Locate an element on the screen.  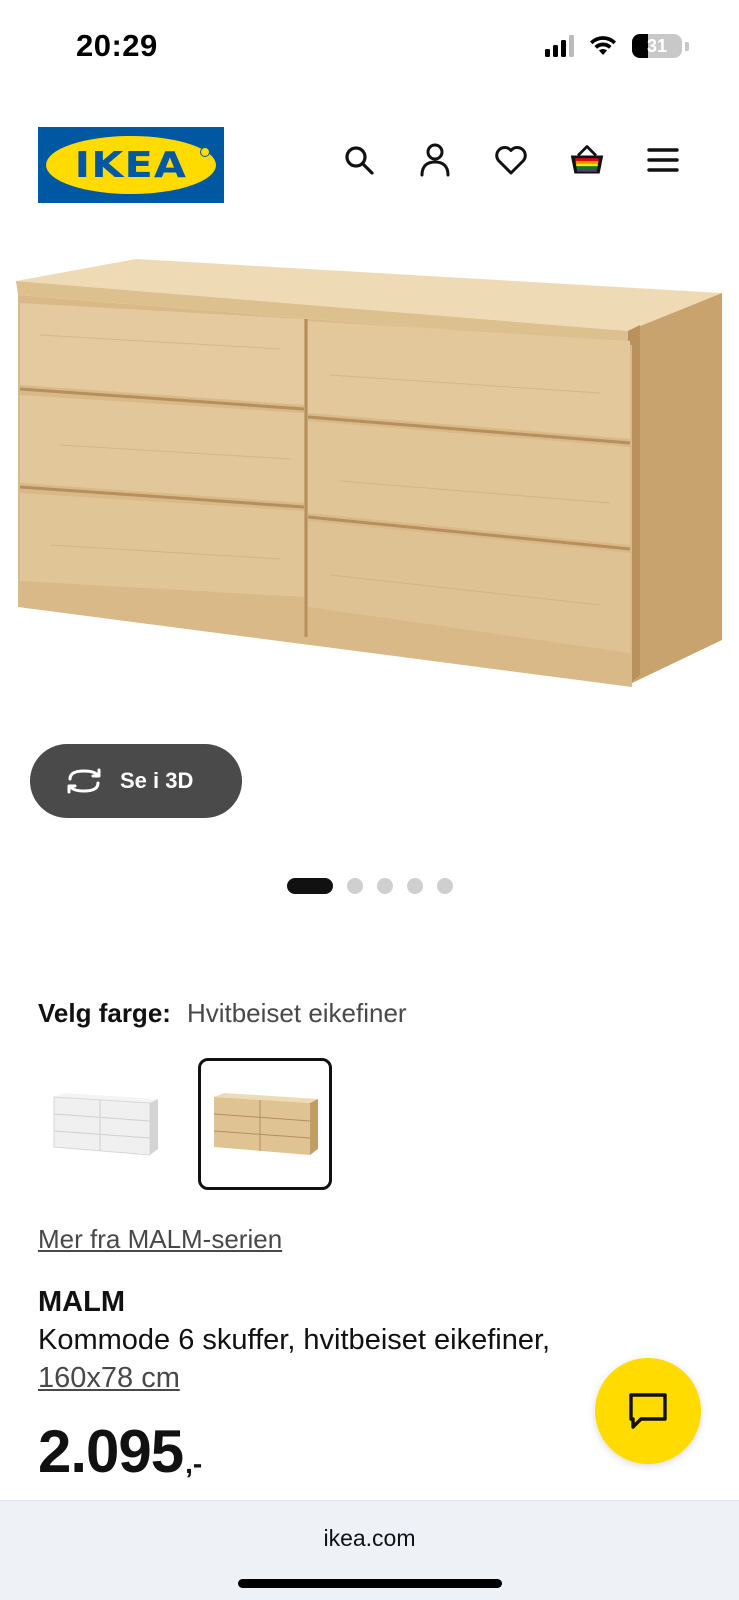
product-price: 2.095 ,- is located at coordinates (120, 1452).